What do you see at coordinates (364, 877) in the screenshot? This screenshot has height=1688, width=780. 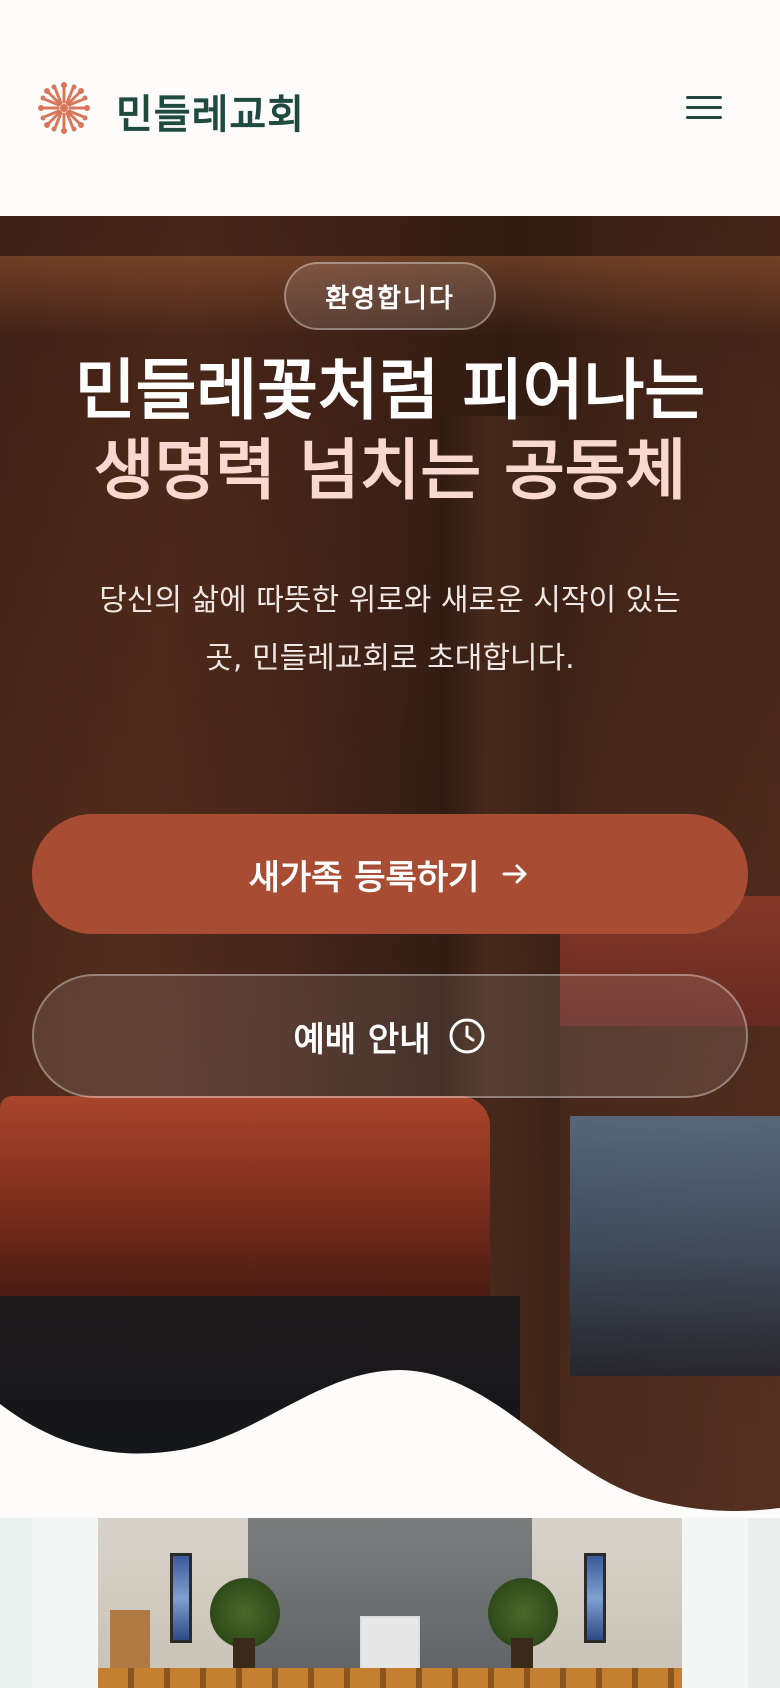 I see `register-button-label: 새가족 등록하기` at bounding box center [364, 877].